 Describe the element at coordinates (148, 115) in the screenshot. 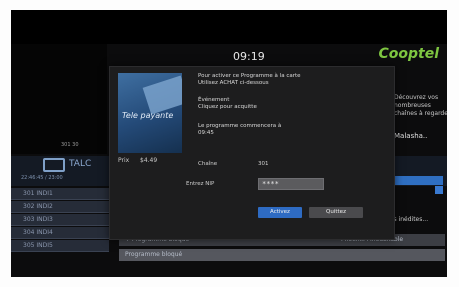

I see `poster-title: Tele payante` at that location.